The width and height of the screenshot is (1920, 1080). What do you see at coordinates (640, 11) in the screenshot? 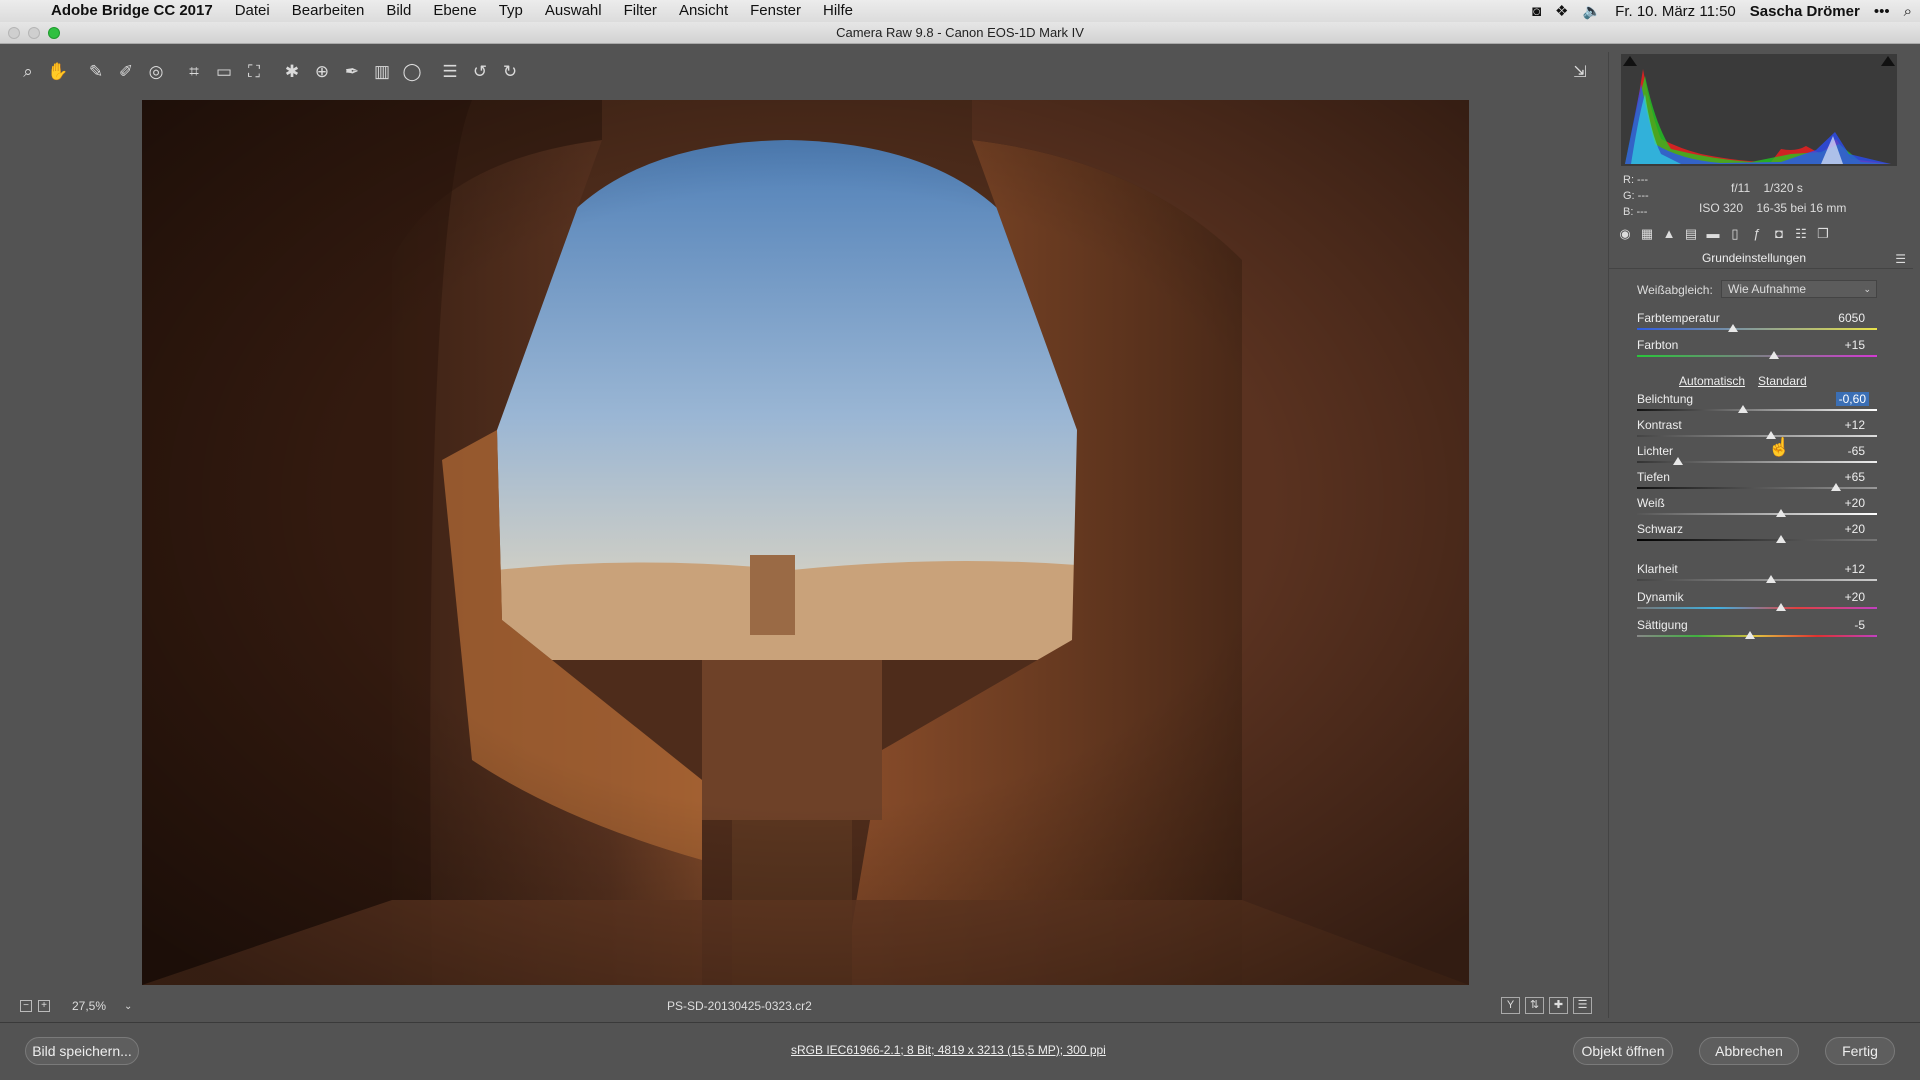
I see `menu-filter: Filter` at bounding box center [640, 11].